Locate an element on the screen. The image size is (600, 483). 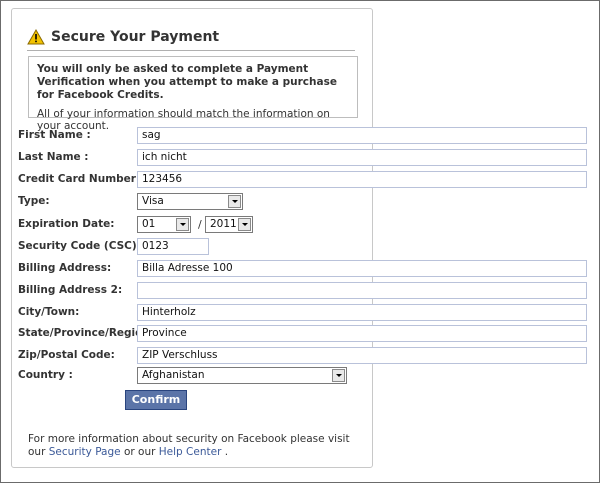
card-number-input: 123456 is located at coordinates (362, 179).